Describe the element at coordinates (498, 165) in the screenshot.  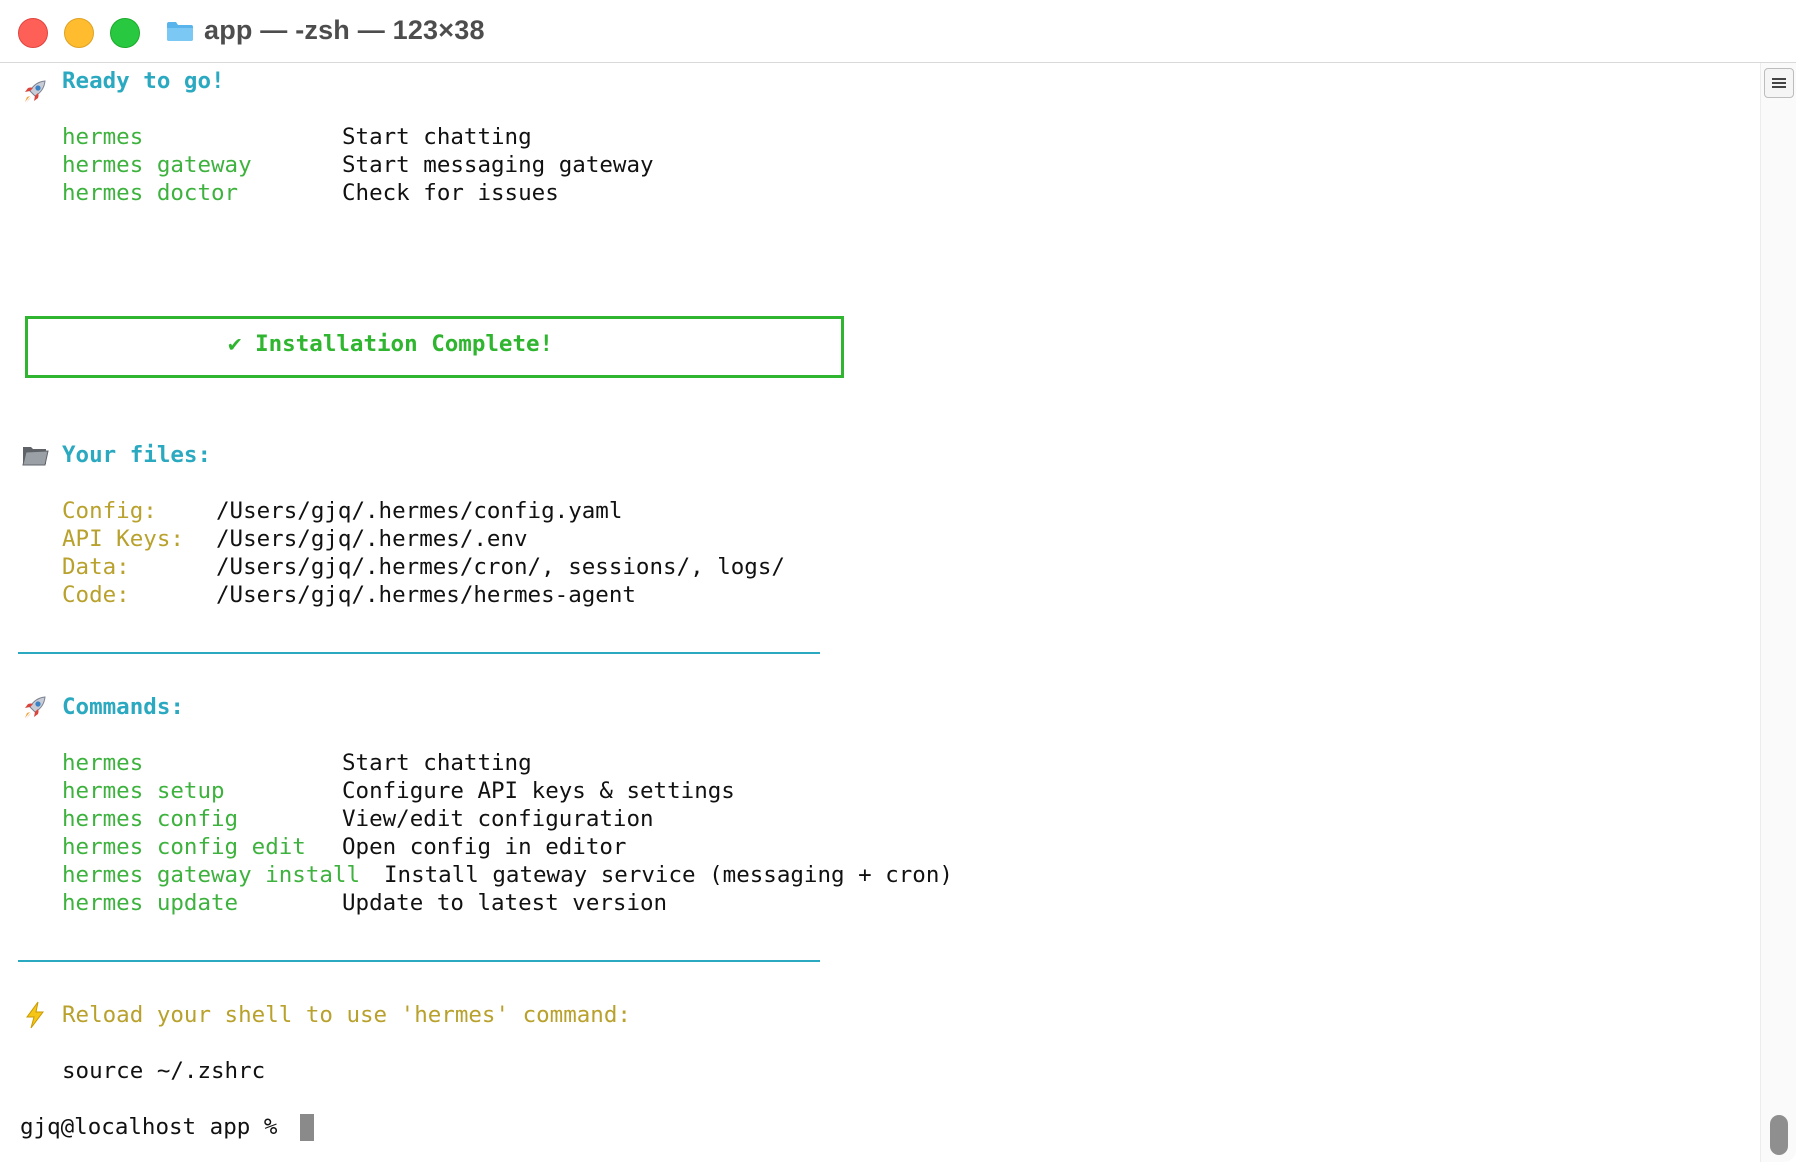
I see `ready-command-desc: Start messaging gateway` at that location.